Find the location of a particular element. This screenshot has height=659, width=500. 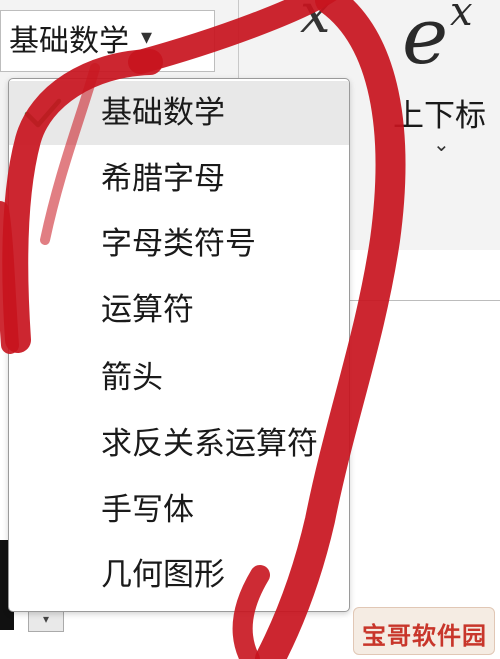

dropdown-item-label: 几何图形 is located at coordinates (163, 575).